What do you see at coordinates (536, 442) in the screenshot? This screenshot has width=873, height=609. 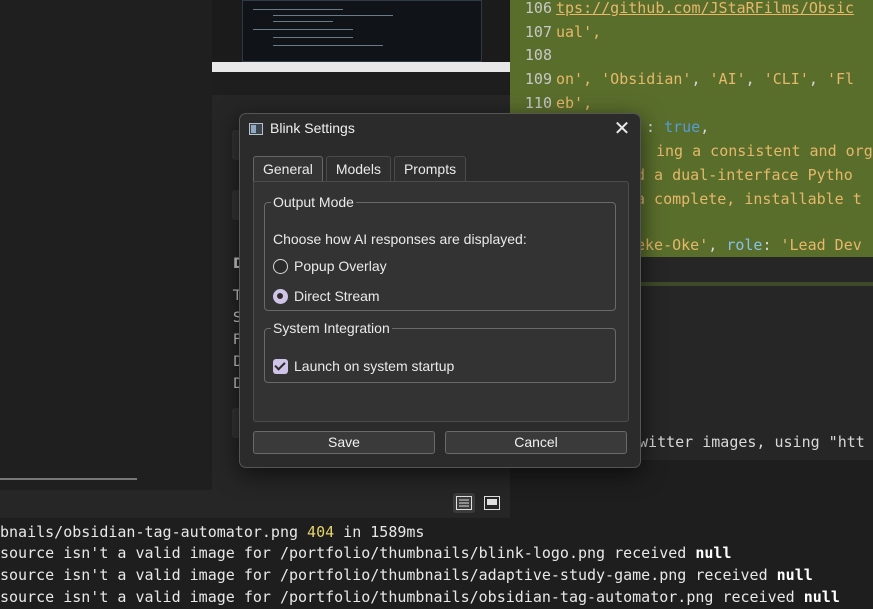 I see `cancel-button: Cancel` at bounding box center [536, 442].